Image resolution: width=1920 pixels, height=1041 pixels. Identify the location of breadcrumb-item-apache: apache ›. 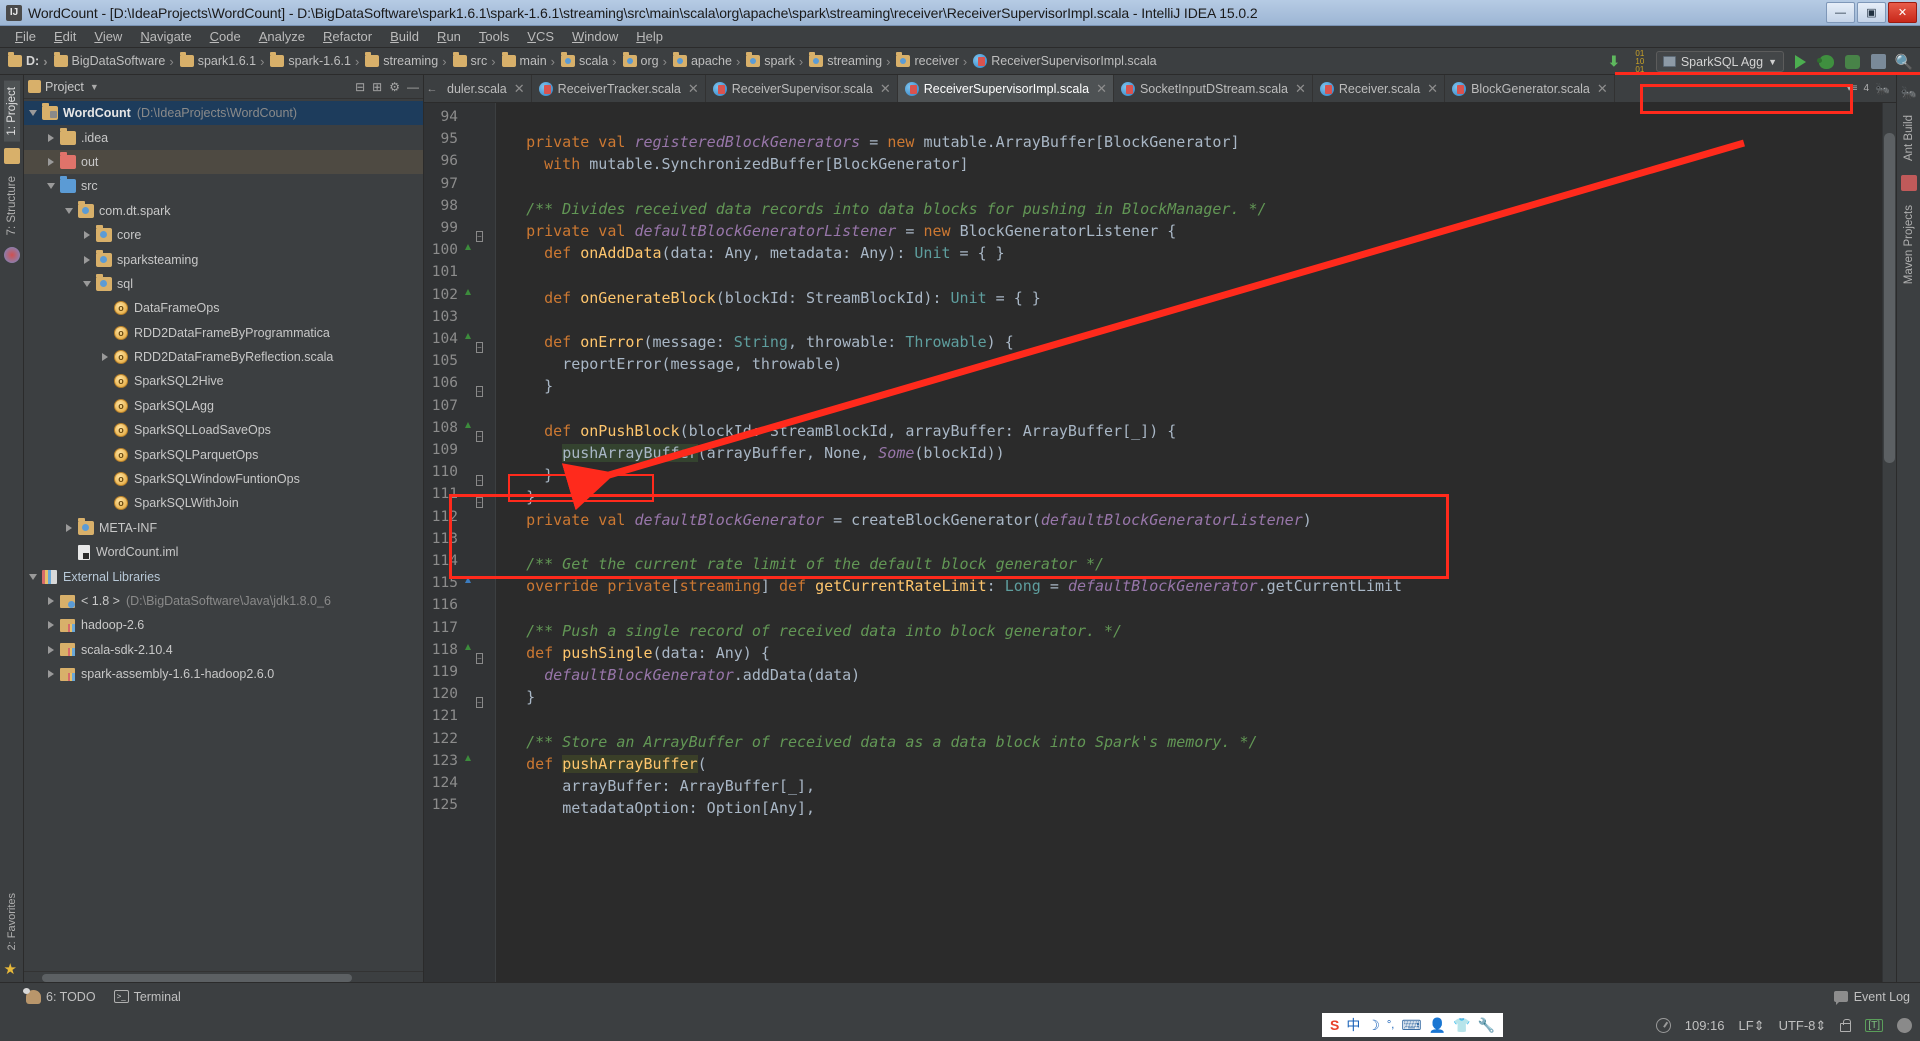
(705, 61).